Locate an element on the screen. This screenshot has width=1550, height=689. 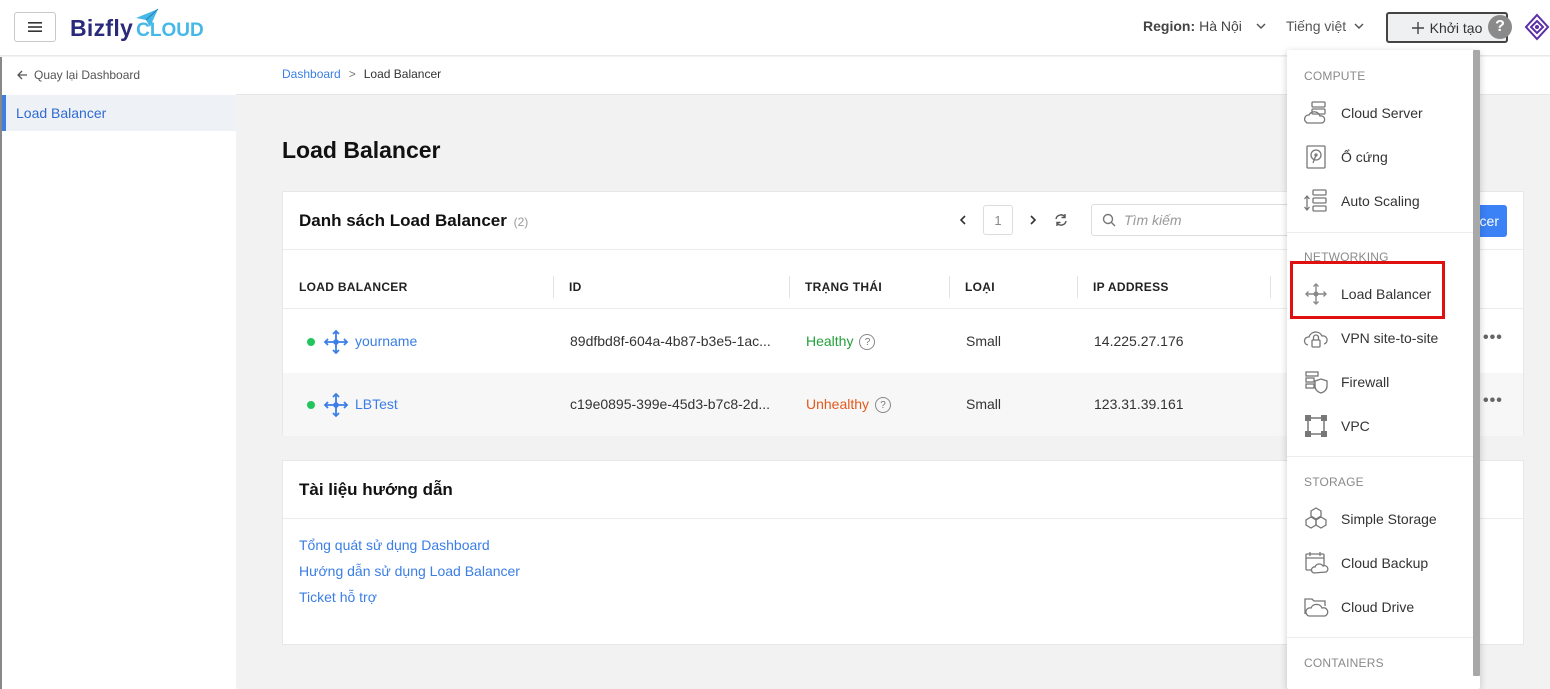
lb-ip: 123.31.39.161 is located at coordinates (1139, 404).